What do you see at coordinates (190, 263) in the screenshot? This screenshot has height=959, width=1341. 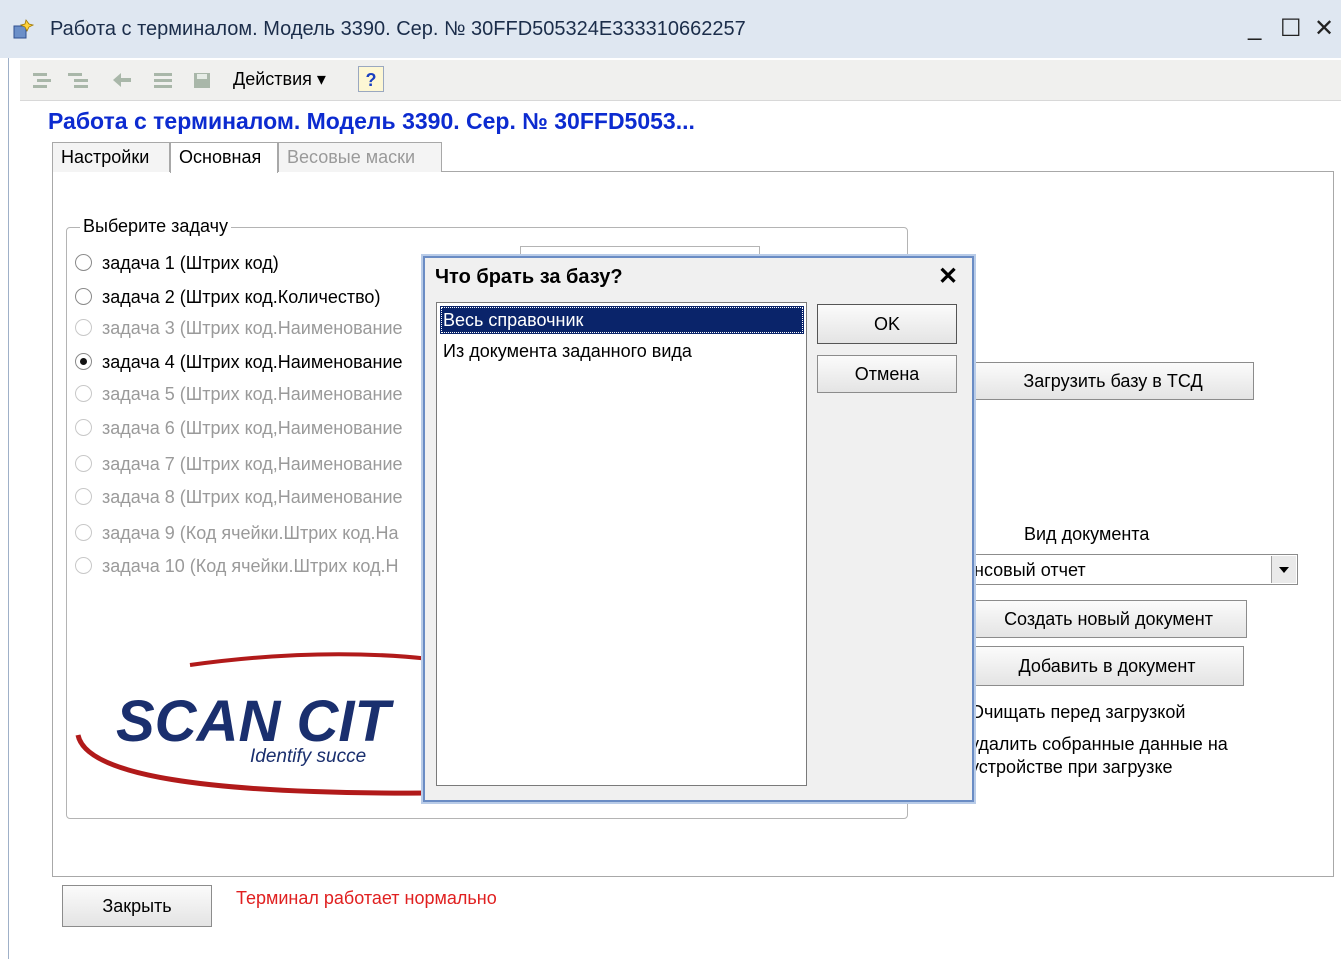 I see `radio-label-task-1: задача 1 (Штрих код)` at bounding box center [190, 263].